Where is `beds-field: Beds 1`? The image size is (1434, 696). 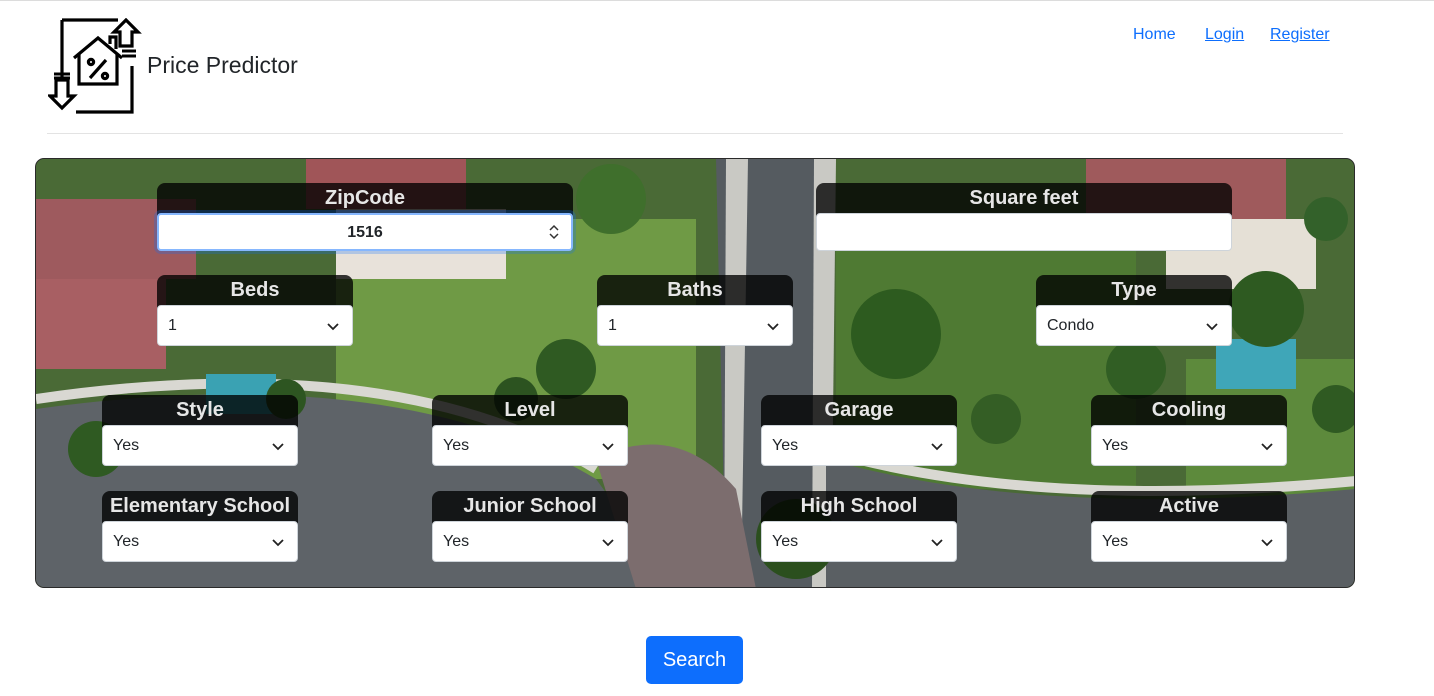
beds-field: Beds 1 is located at coordinates (255, 311).